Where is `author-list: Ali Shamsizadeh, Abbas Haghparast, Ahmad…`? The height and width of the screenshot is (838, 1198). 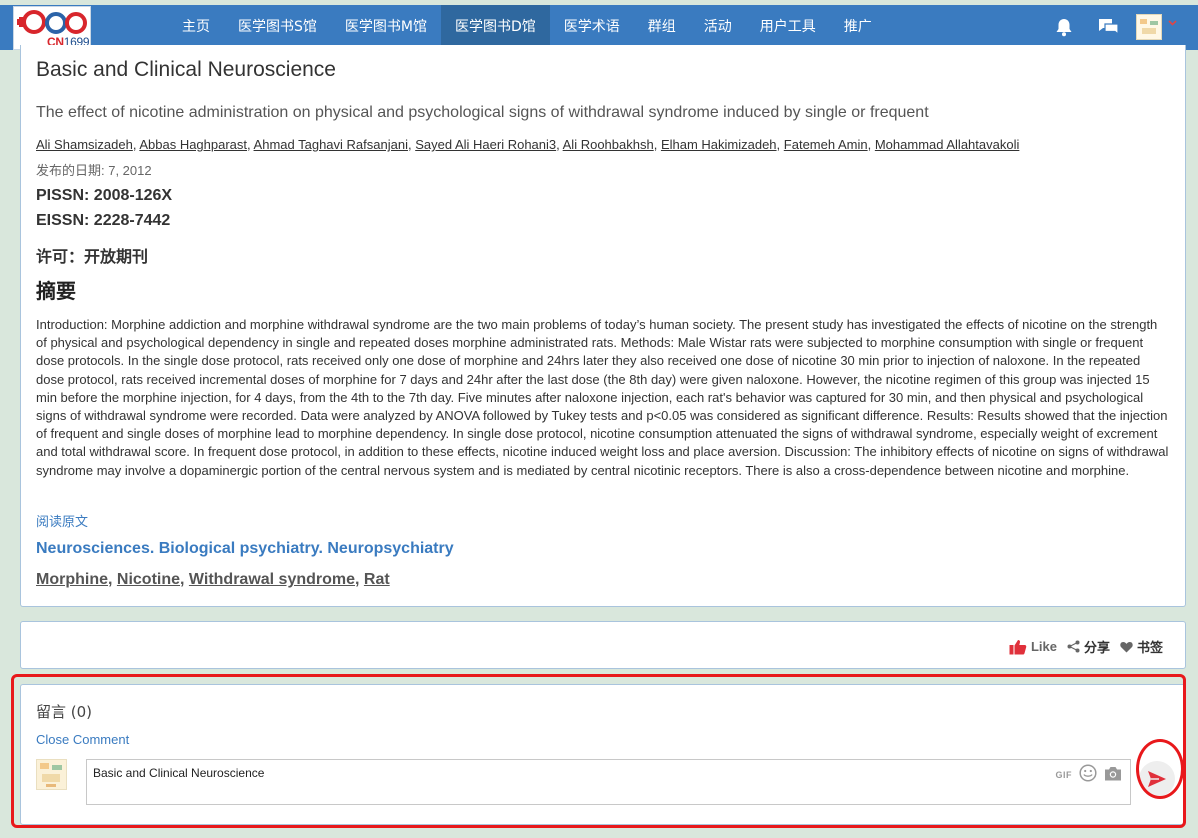 author-list: Ali Shamsizadeh, Abbas Haghparast, Ahmad… is located at coordinates (527, 144).